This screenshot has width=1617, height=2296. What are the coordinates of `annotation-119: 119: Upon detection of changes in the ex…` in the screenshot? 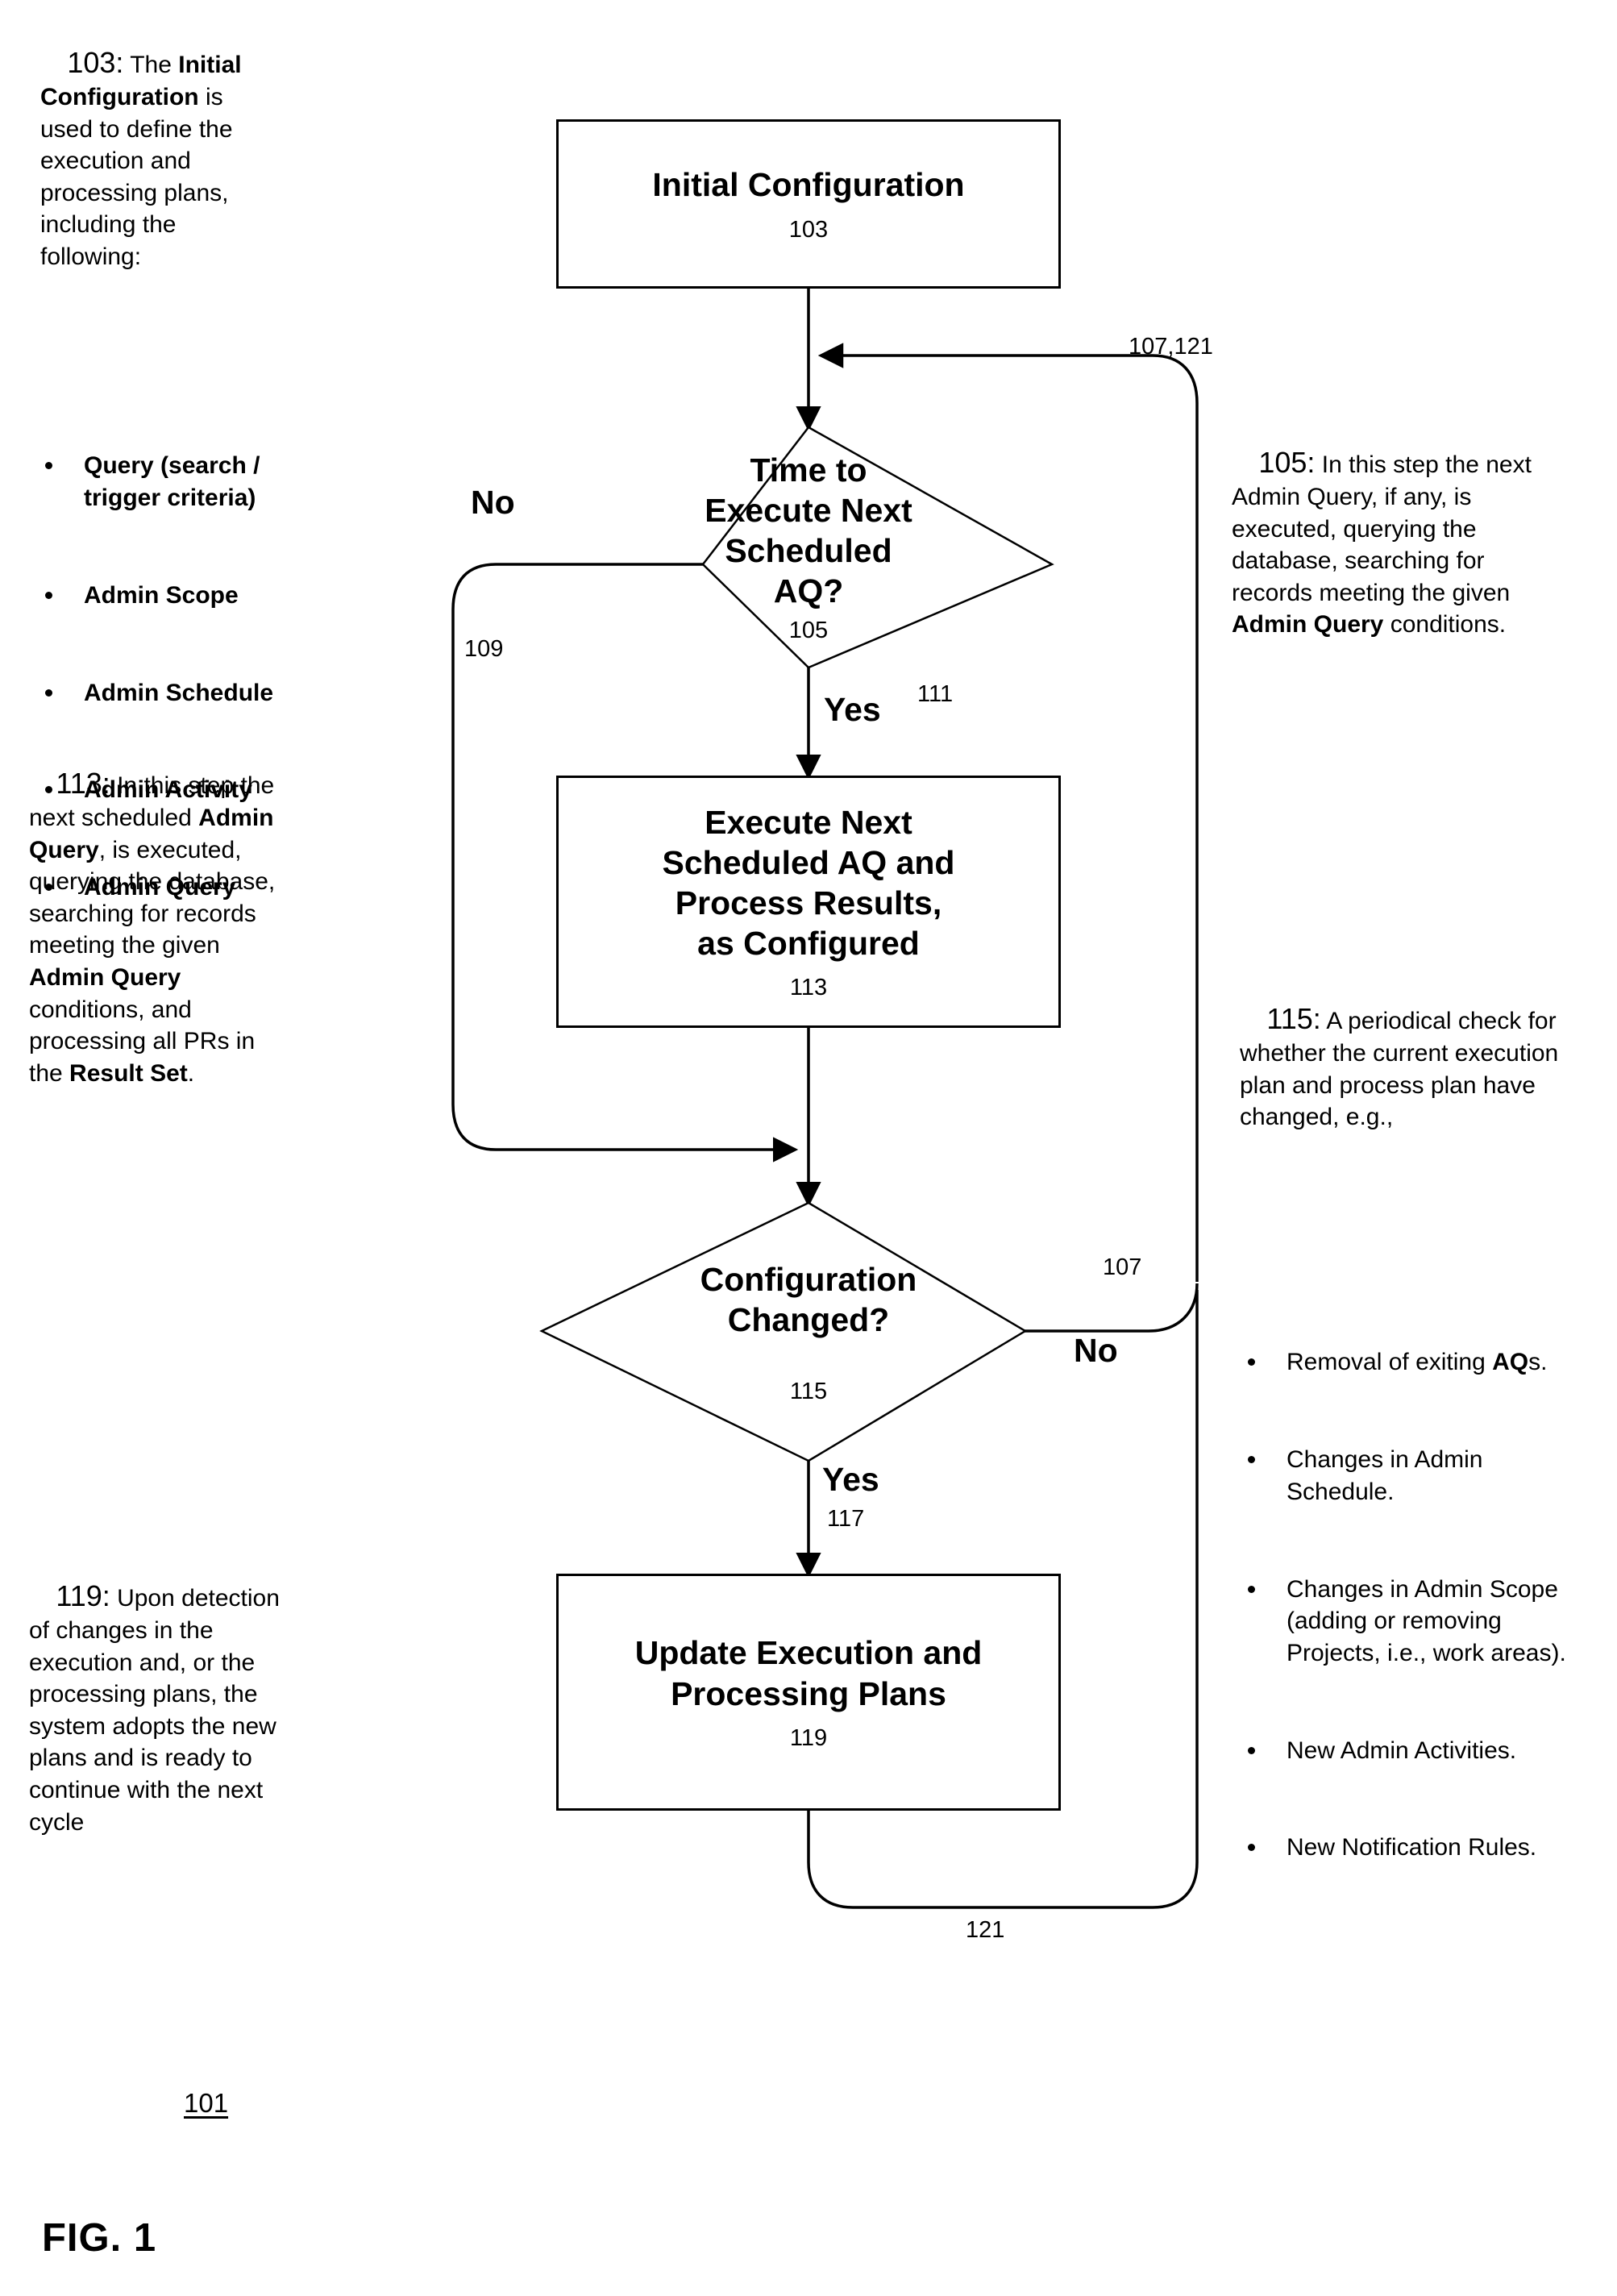 It's located at (155, 1707).